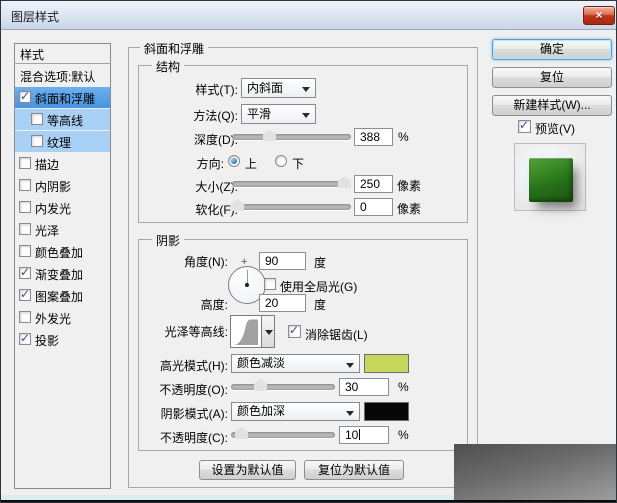 Image resolution: width=617 pixels, height=503 pixels. What do you see at coordinates (62, 53) in the screenshot?
I see `styles-list-header: 样式` at bounding box center [62, 53].